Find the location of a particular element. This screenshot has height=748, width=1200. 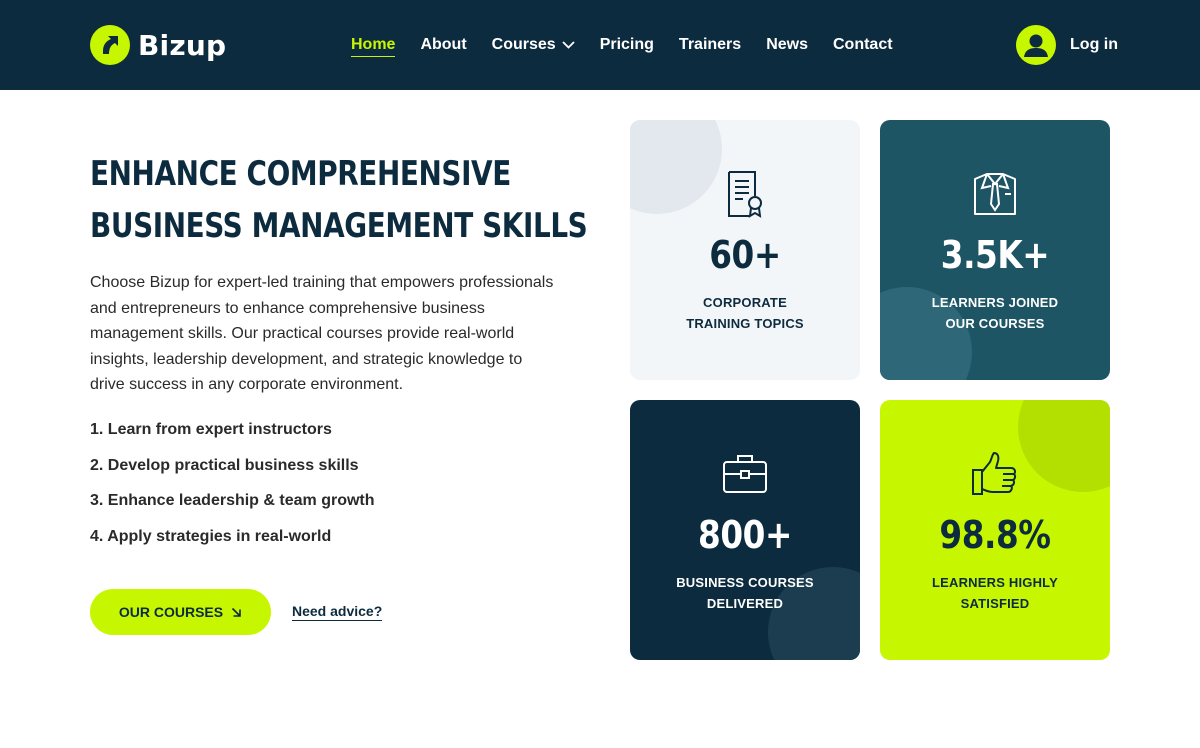

stat-value: 60+ is located at coordinates (745, 255).